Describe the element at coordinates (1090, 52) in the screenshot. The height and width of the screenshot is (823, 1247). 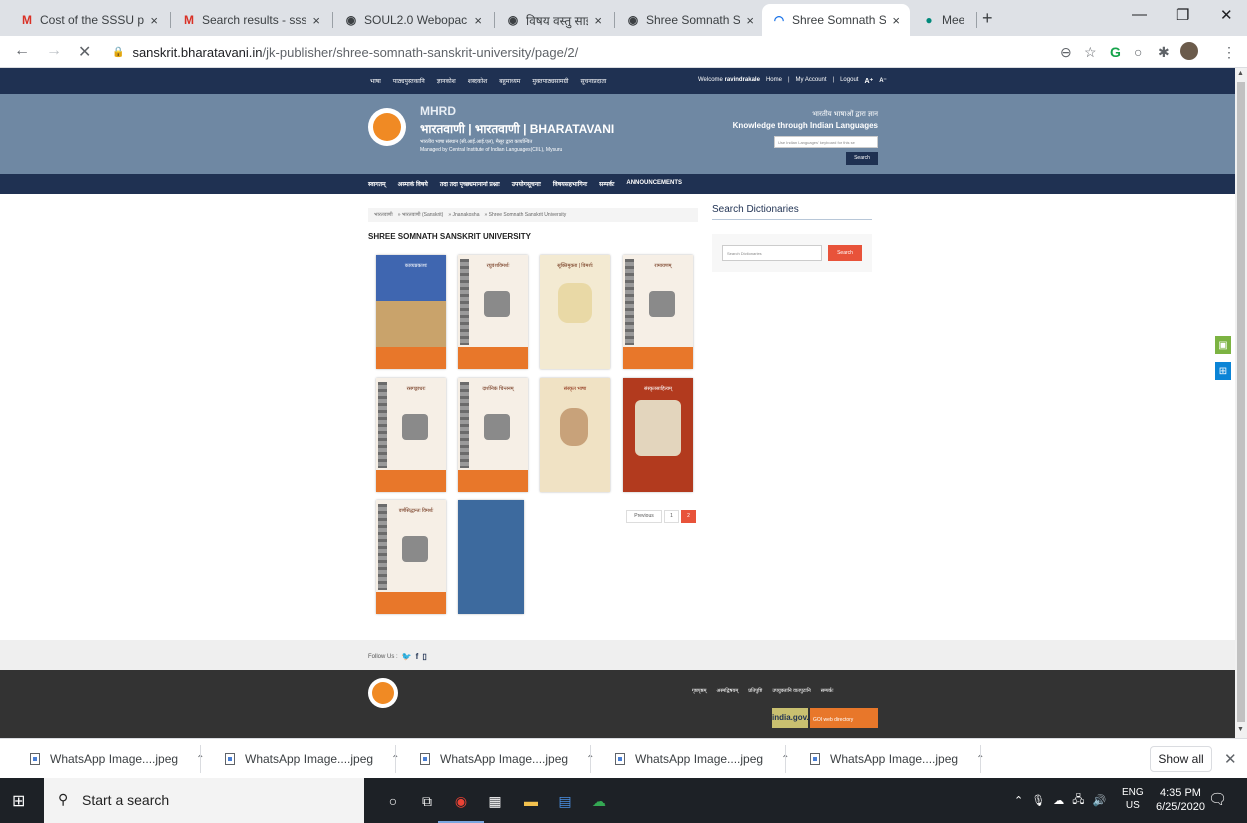
I see `bookmark-star-icon: ☆` at that location.